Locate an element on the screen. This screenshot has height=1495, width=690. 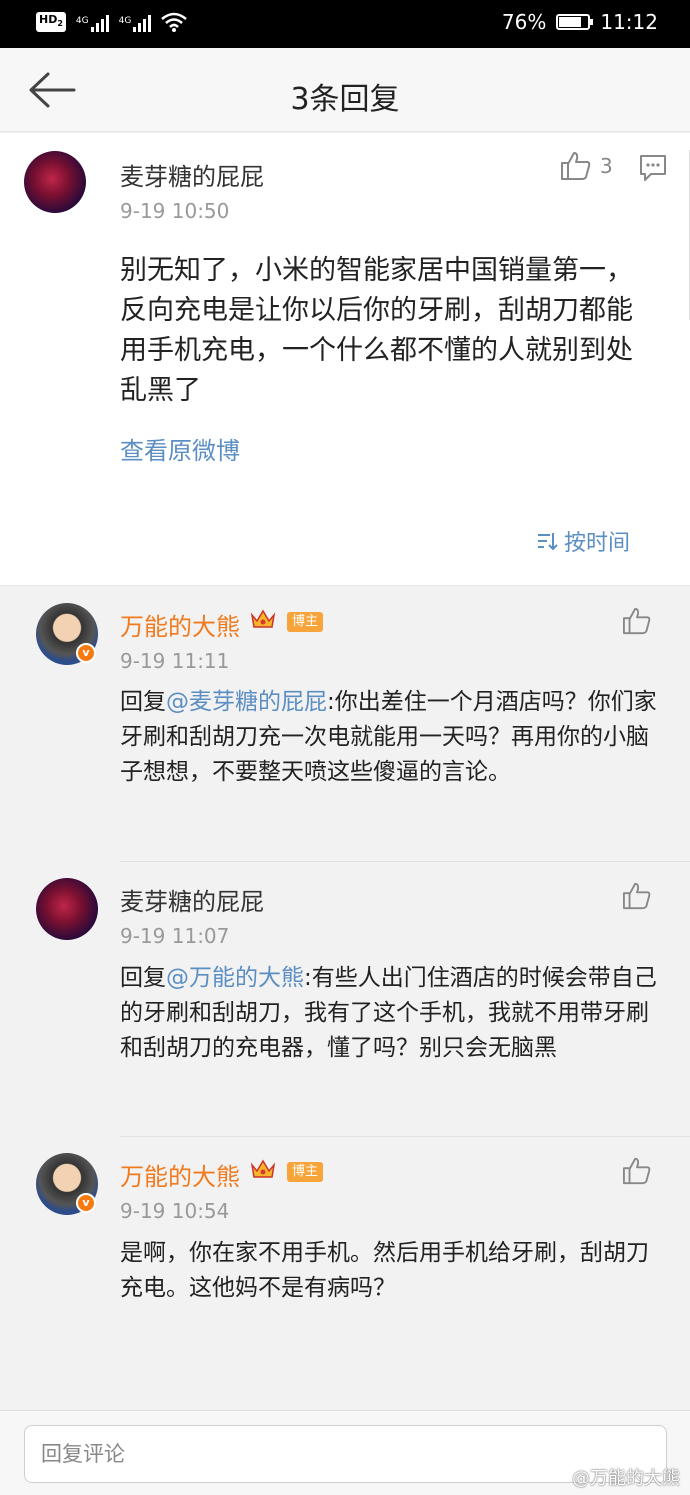
reply-text: 是啊，你在家不用手机。然后用手机给牙刷，刮胡刀充电。这他妈不是有病吗？ is located at coordinates (384, 1270).